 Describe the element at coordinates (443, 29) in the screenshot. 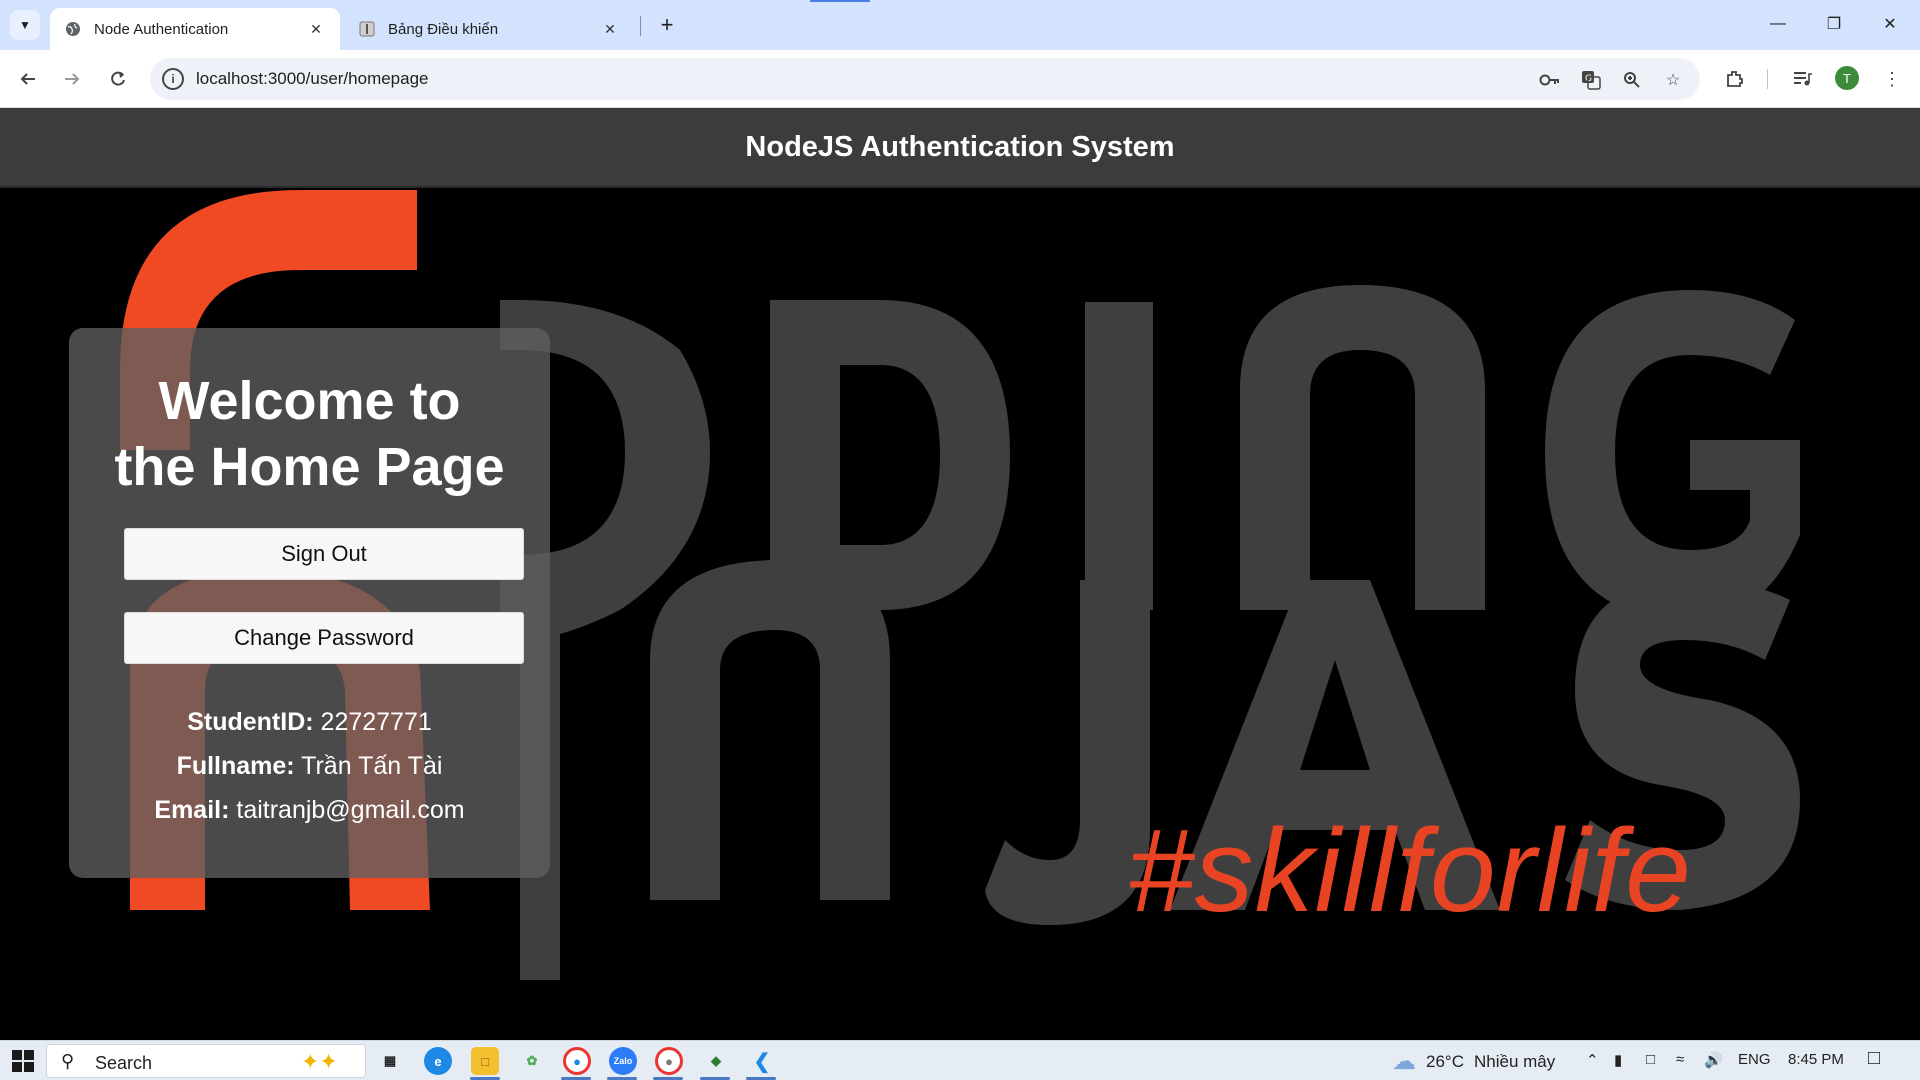

I see `tab-title: Bảng Điều khiển` at that location.